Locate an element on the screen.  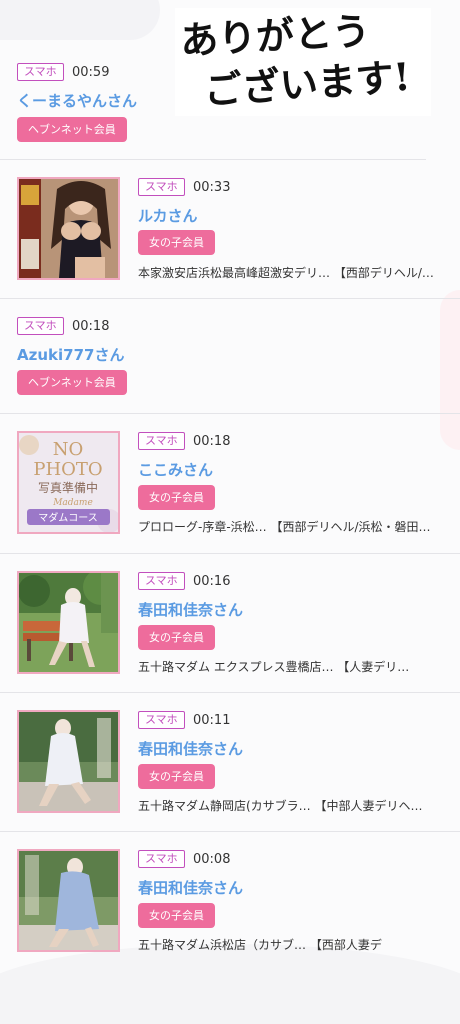
thank-you-overlay: ありがとう ございます! is located at coordinates (303, 62).